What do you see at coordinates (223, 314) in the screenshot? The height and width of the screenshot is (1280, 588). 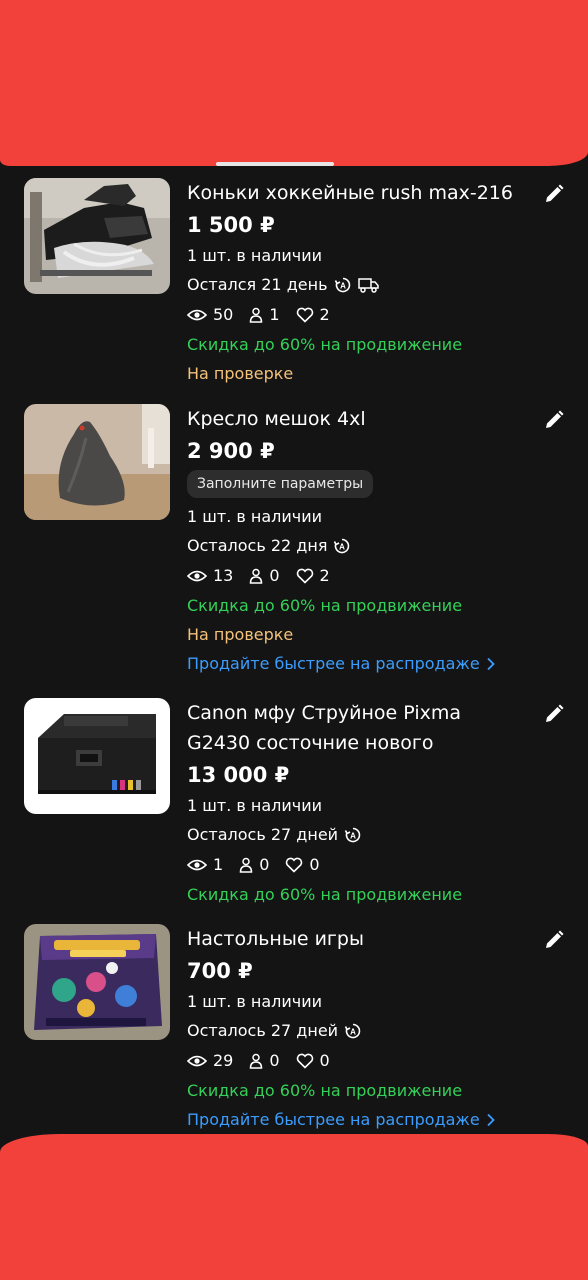 I see `views-count: 50` at bounding box center [223, 314].